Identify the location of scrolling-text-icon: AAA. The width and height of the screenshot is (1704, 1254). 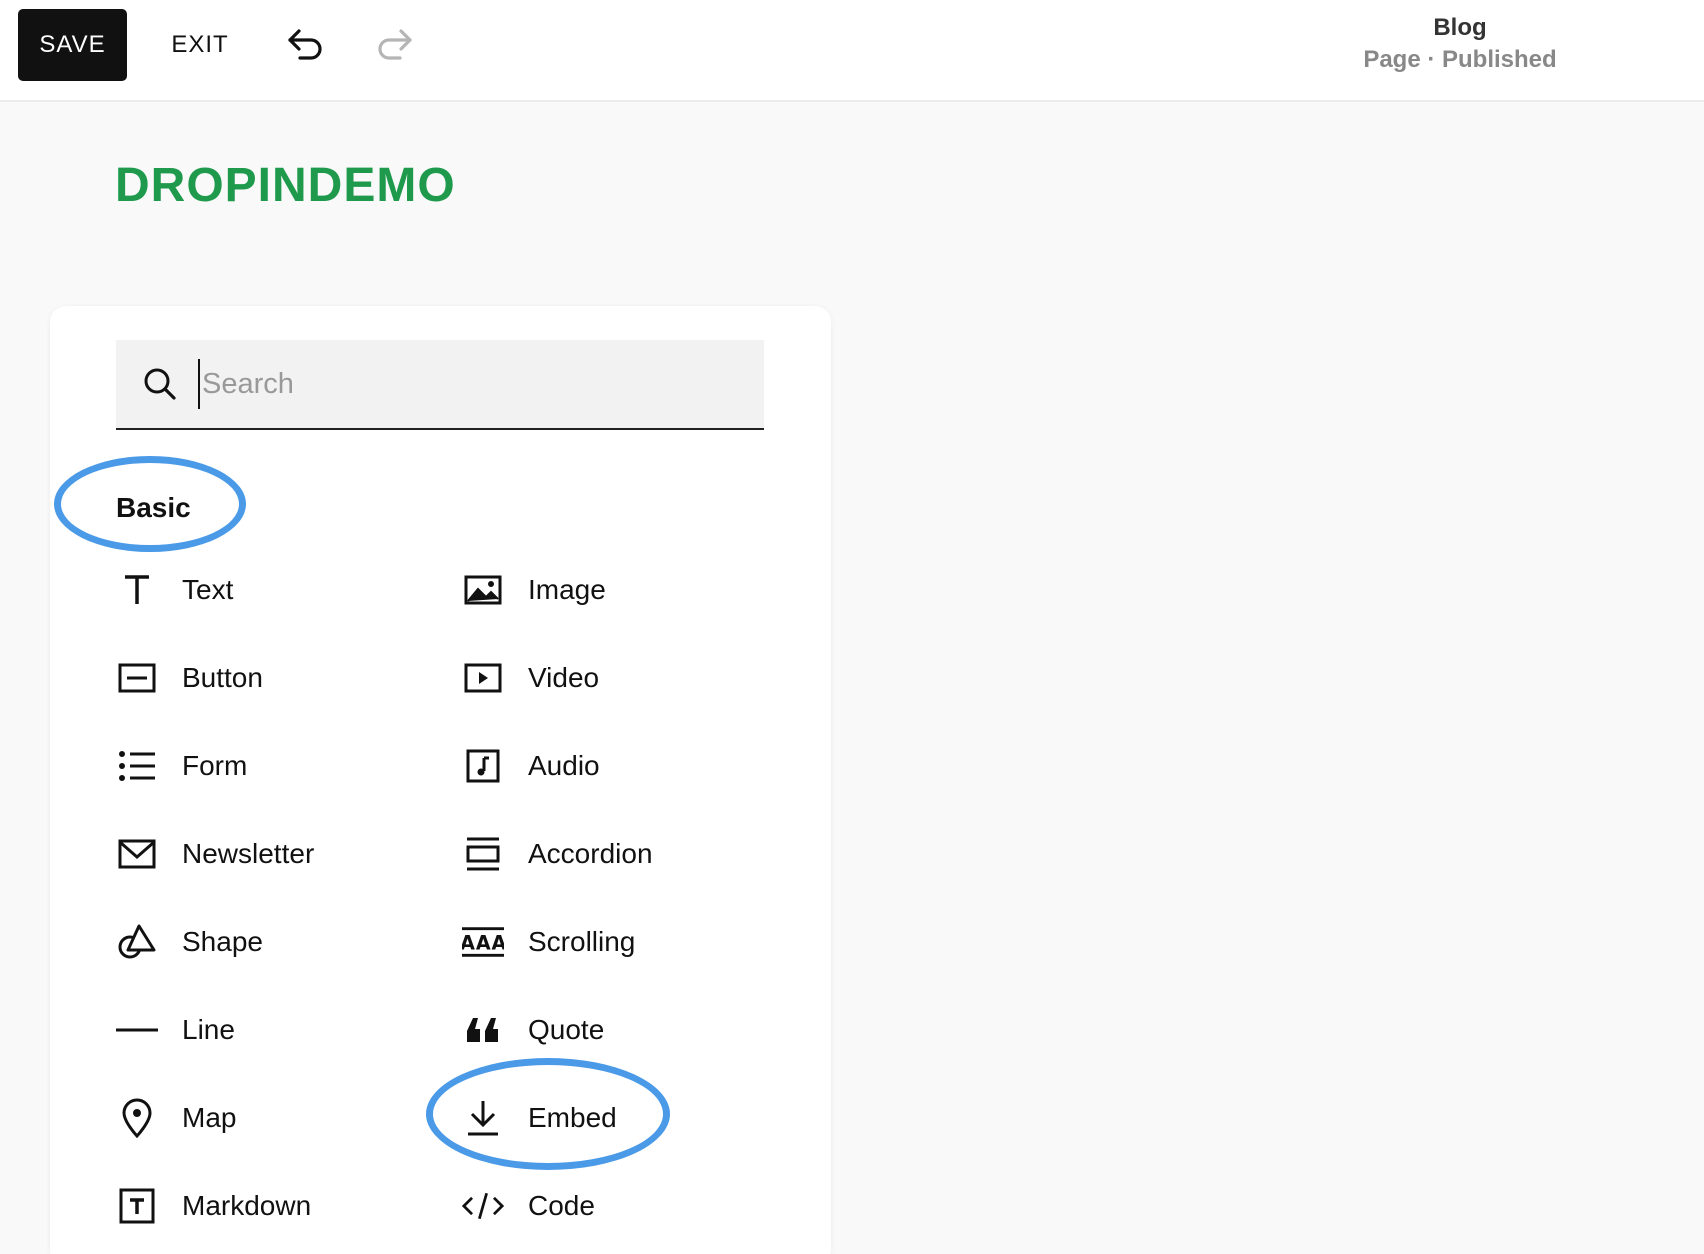
(483, 942).